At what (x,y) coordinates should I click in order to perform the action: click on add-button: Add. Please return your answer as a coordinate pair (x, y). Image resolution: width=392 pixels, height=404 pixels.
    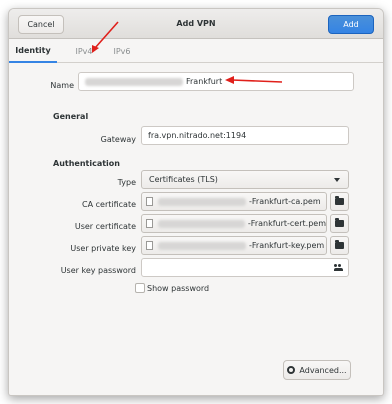
    Looking at the image, I should click on (351, 24).